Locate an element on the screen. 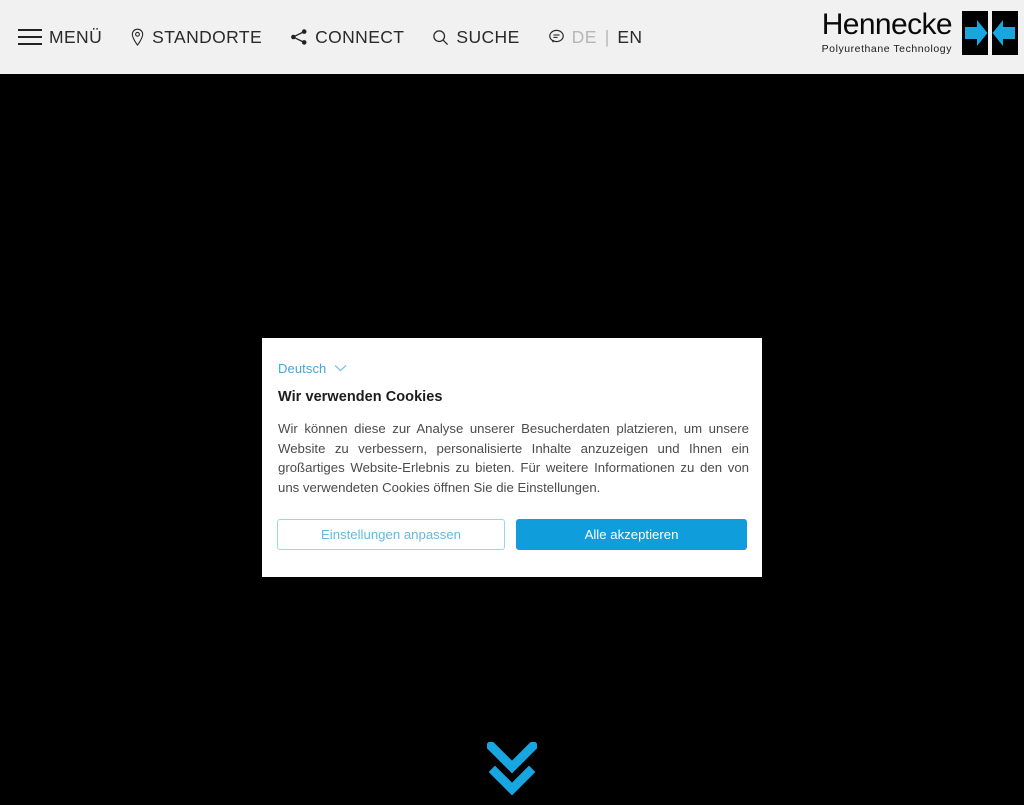 The height and width of the screenshot is (805, 1024). nav-item-suche: SUCHE is located at coordinates (475, 37).